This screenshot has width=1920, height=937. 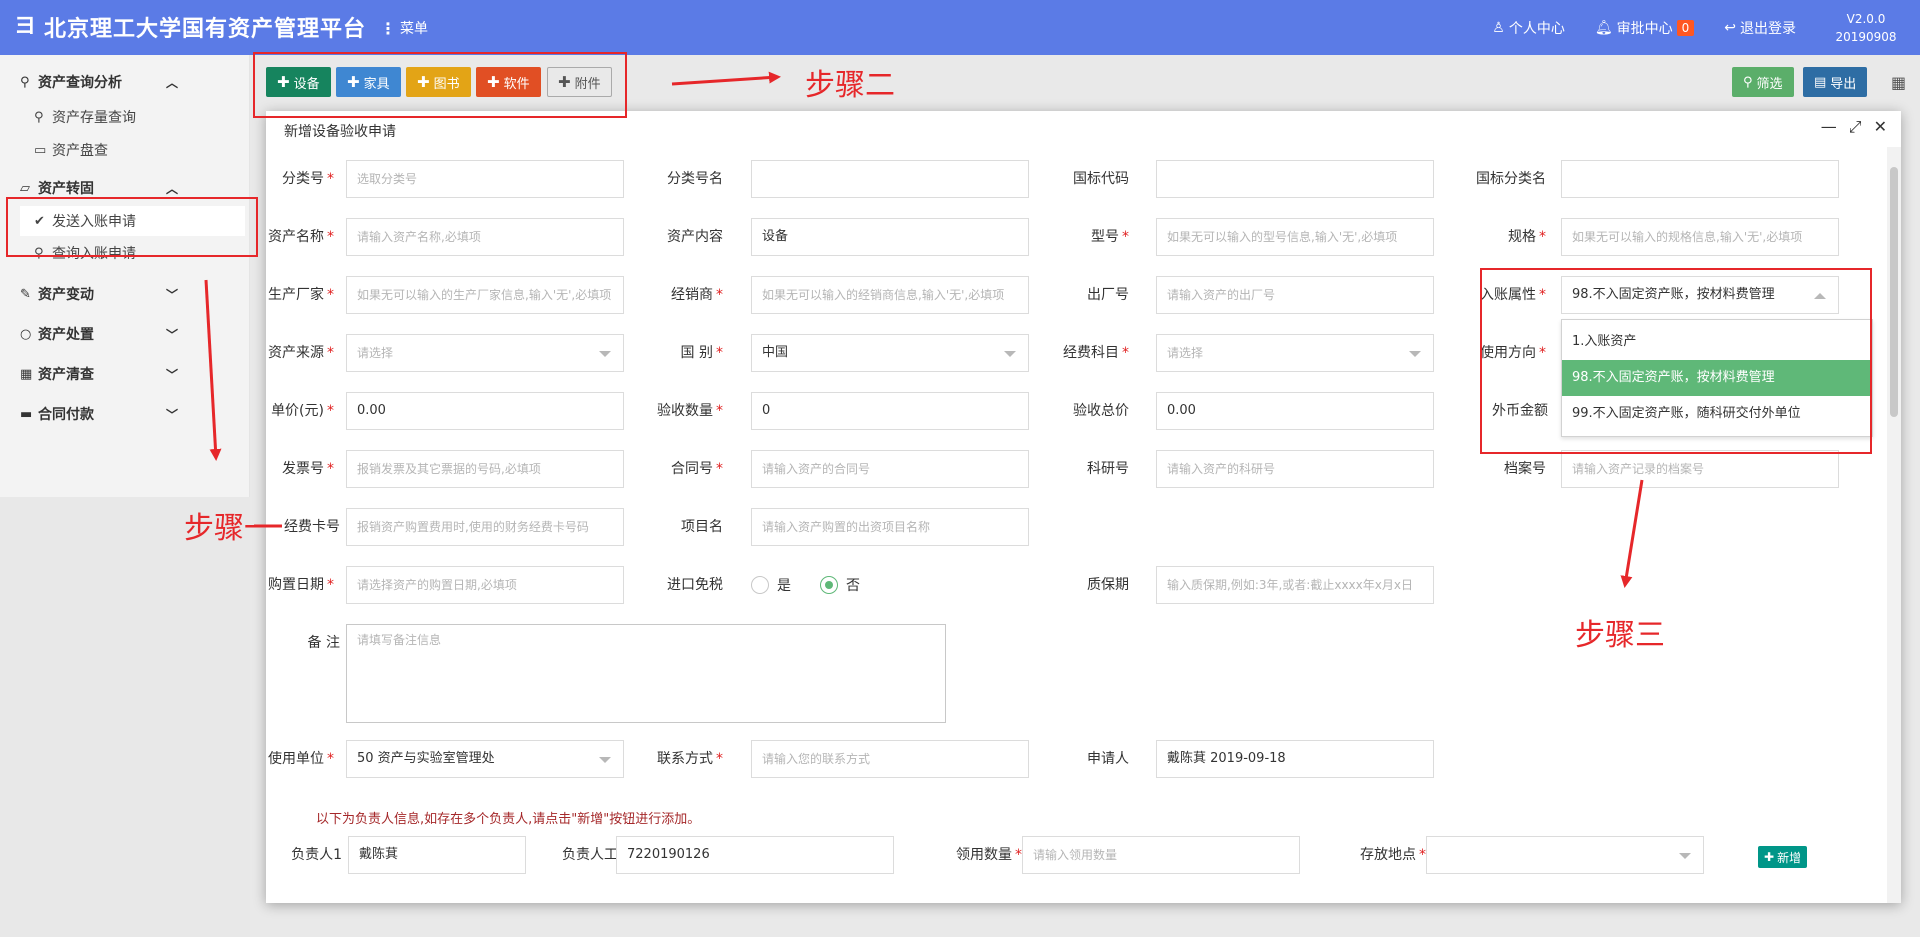 What do you see at coordinates (784, 586) in the screenshot?
I see `radio-label: 是` at bounding box center [784, 586].